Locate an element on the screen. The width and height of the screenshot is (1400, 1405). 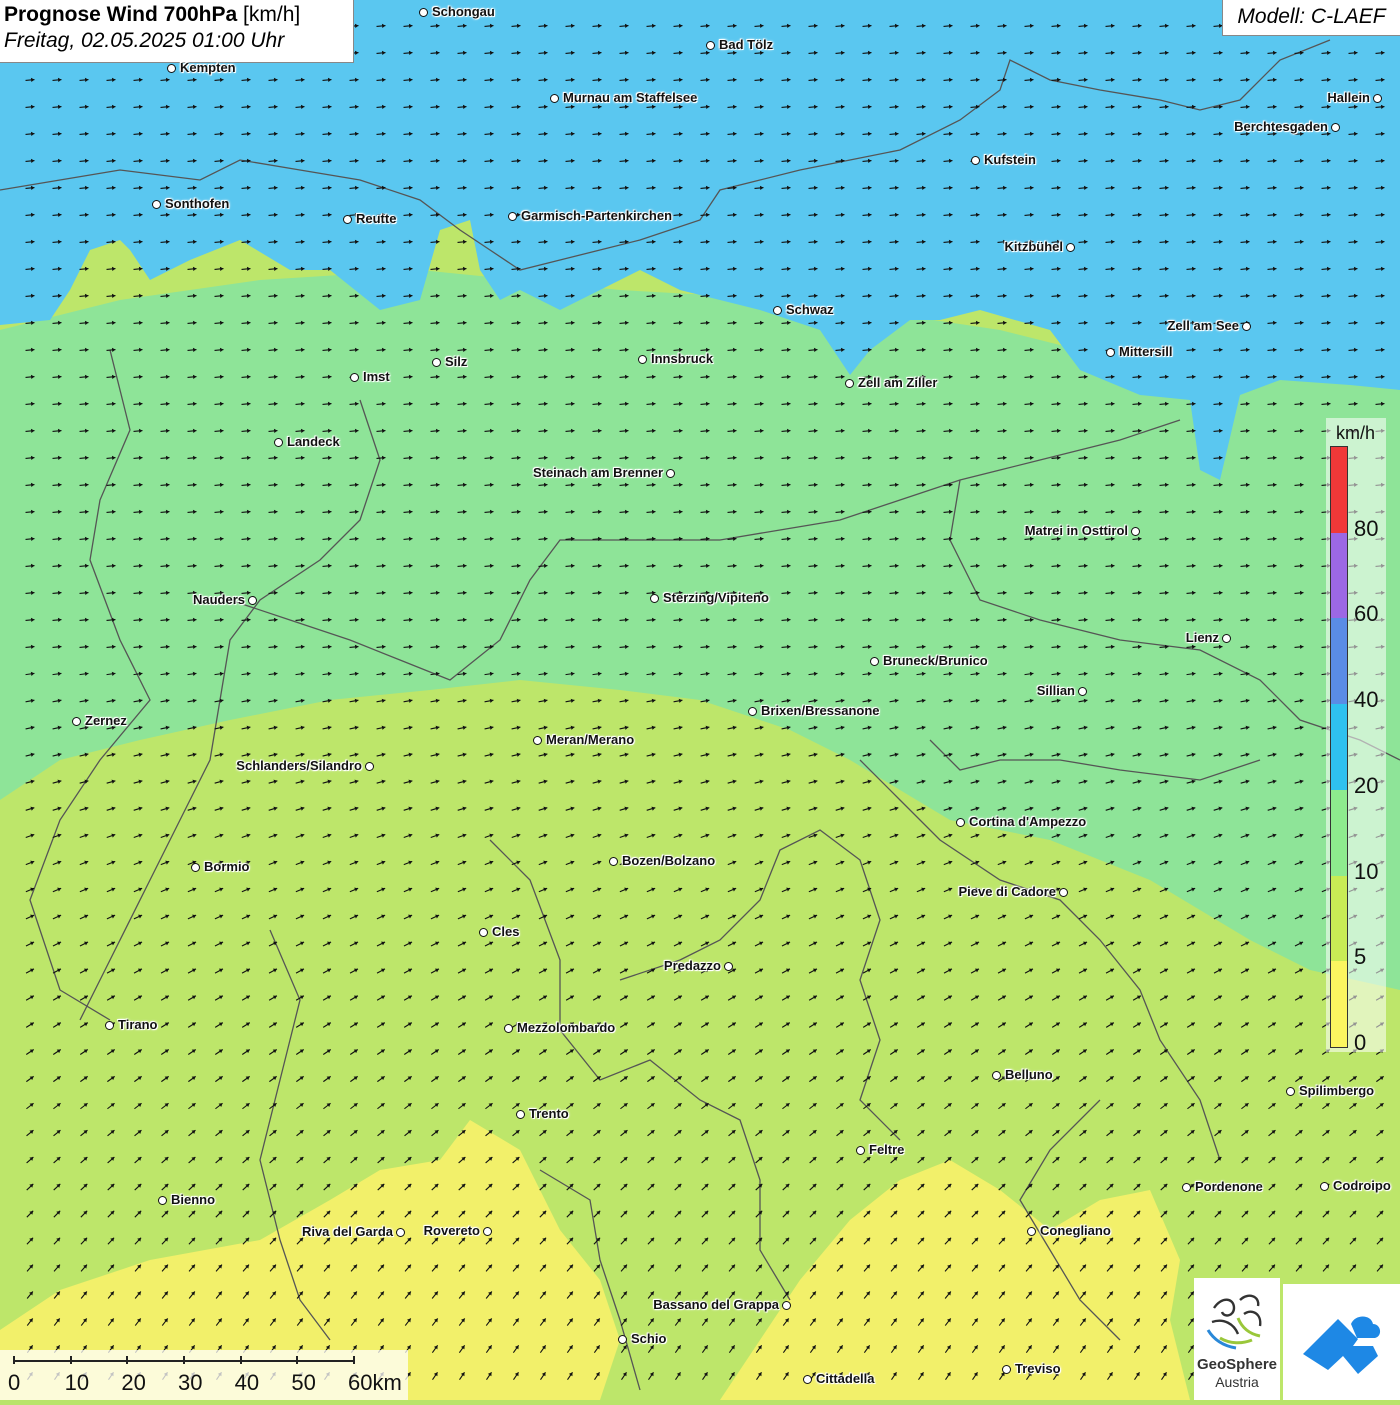
logo-text-geosphere: GeoSphere is located at coordinates (1237, 1364).